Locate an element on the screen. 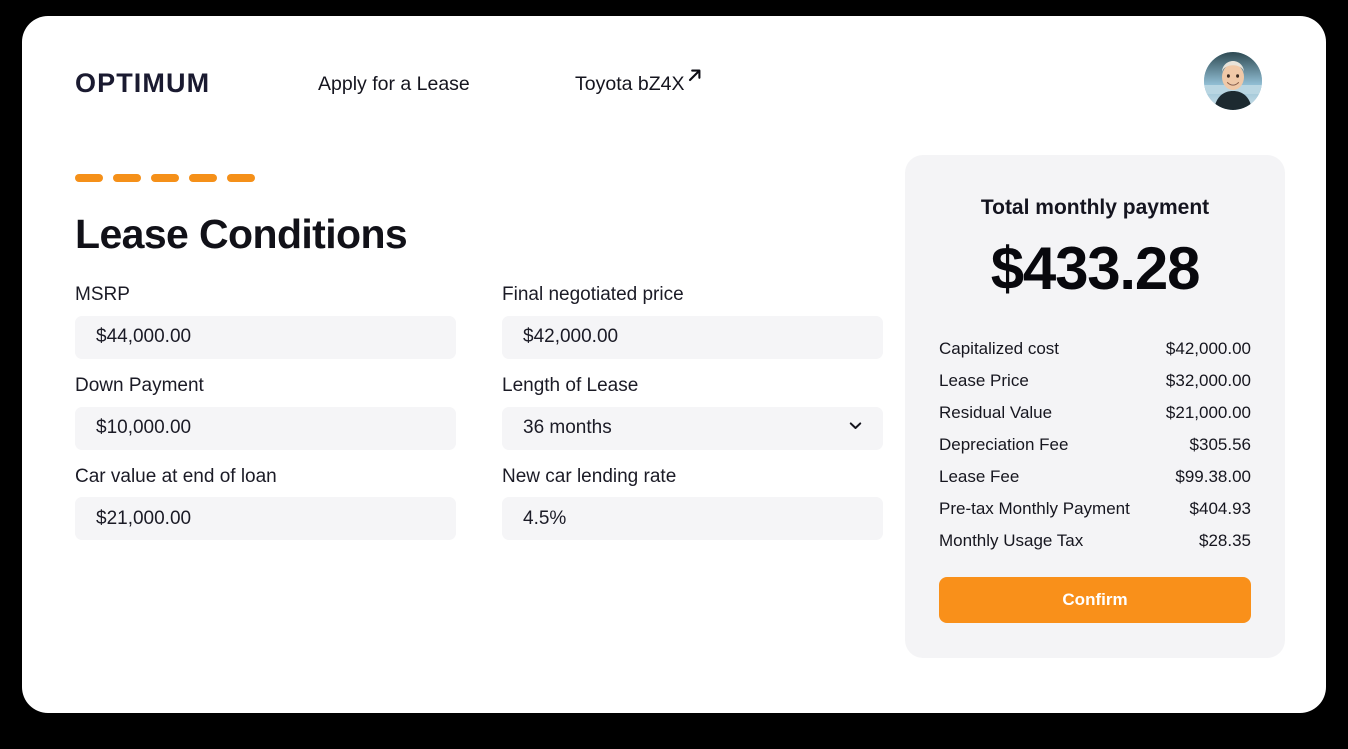 The height and width of the screenshot is (749, 1348). brand-logo: OPTIMUM is located at coordinates (143, 83).